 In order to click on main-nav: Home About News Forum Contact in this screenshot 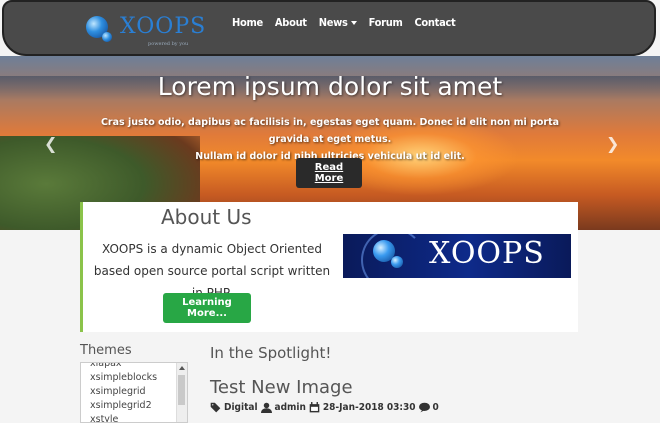, I will do `click(343, 22)`.